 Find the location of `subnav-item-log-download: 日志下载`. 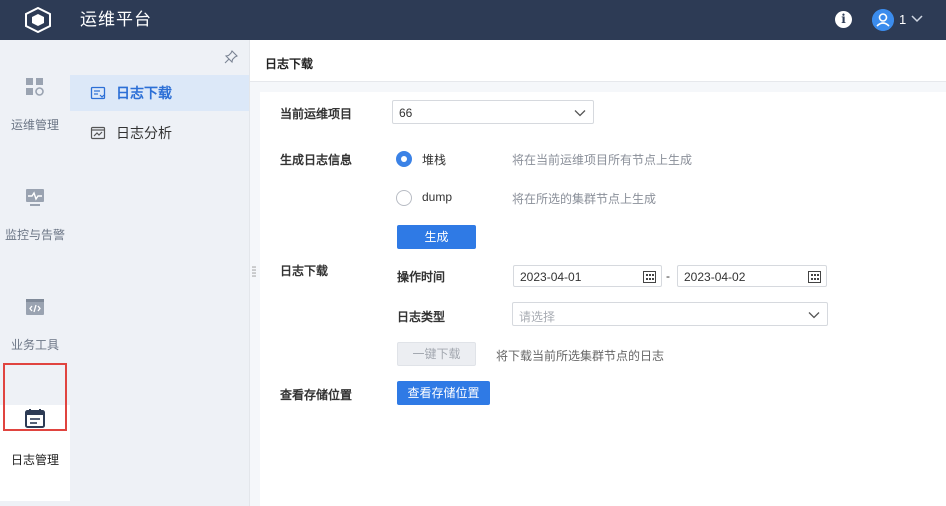

subnav-item-log-download: 日志下载 is located at coordinates (159, 93).